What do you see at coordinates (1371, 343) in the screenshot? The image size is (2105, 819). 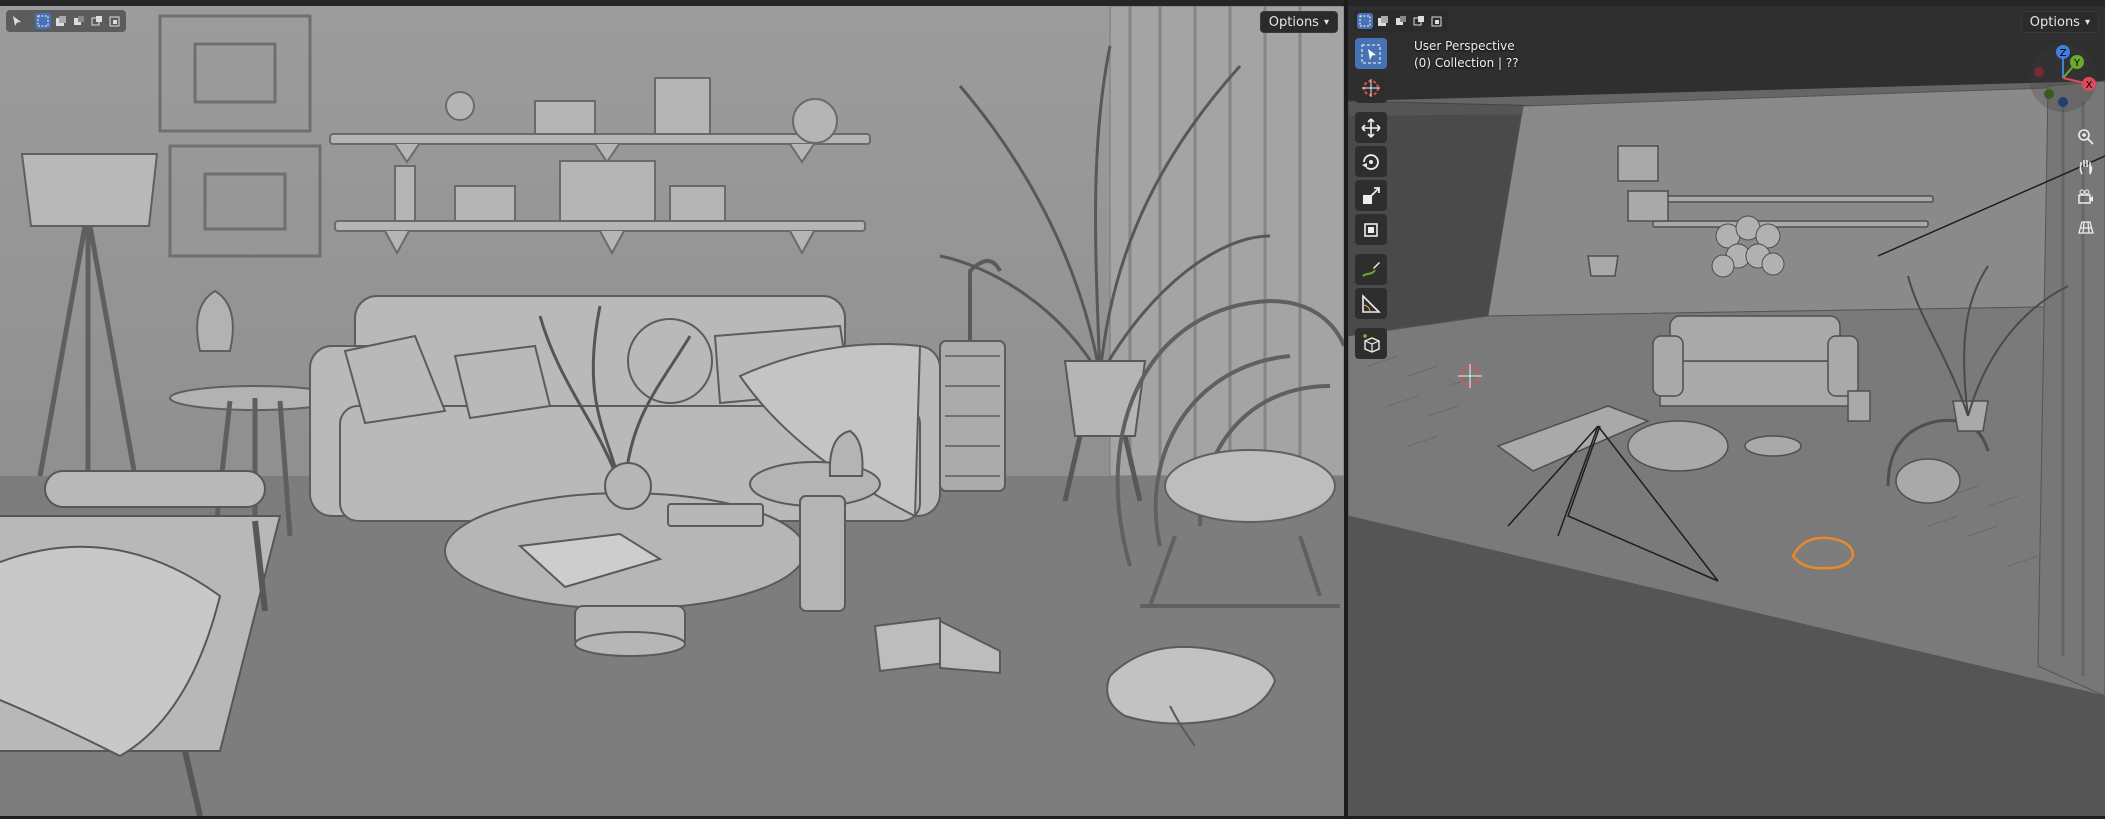 I see `add-cube-tool-icon` at bounding box center [1371, 343].